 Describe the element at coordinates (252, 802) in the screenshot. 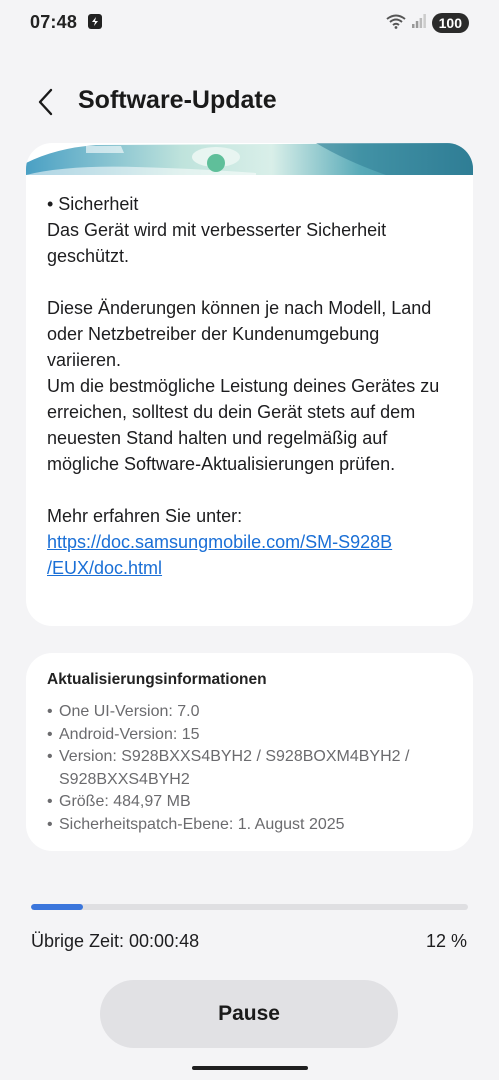

I see `info-item: Größe: 484,97 MB` at that location.